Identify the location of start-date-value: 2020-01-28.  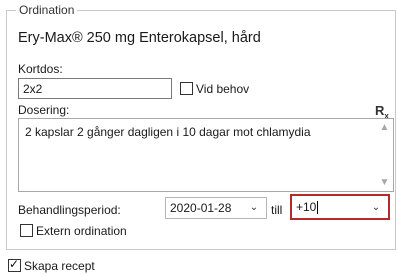
(201, 208).